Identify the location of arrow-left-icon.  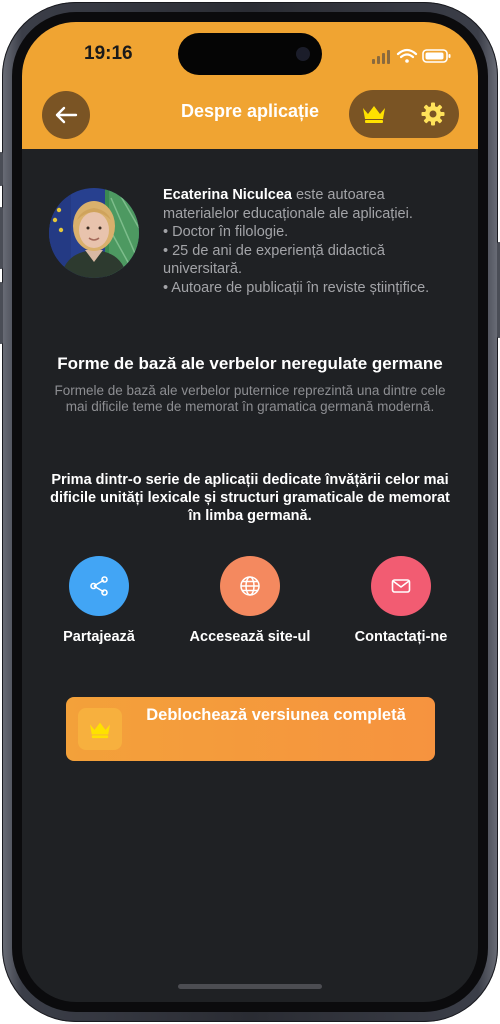
(66, 115).